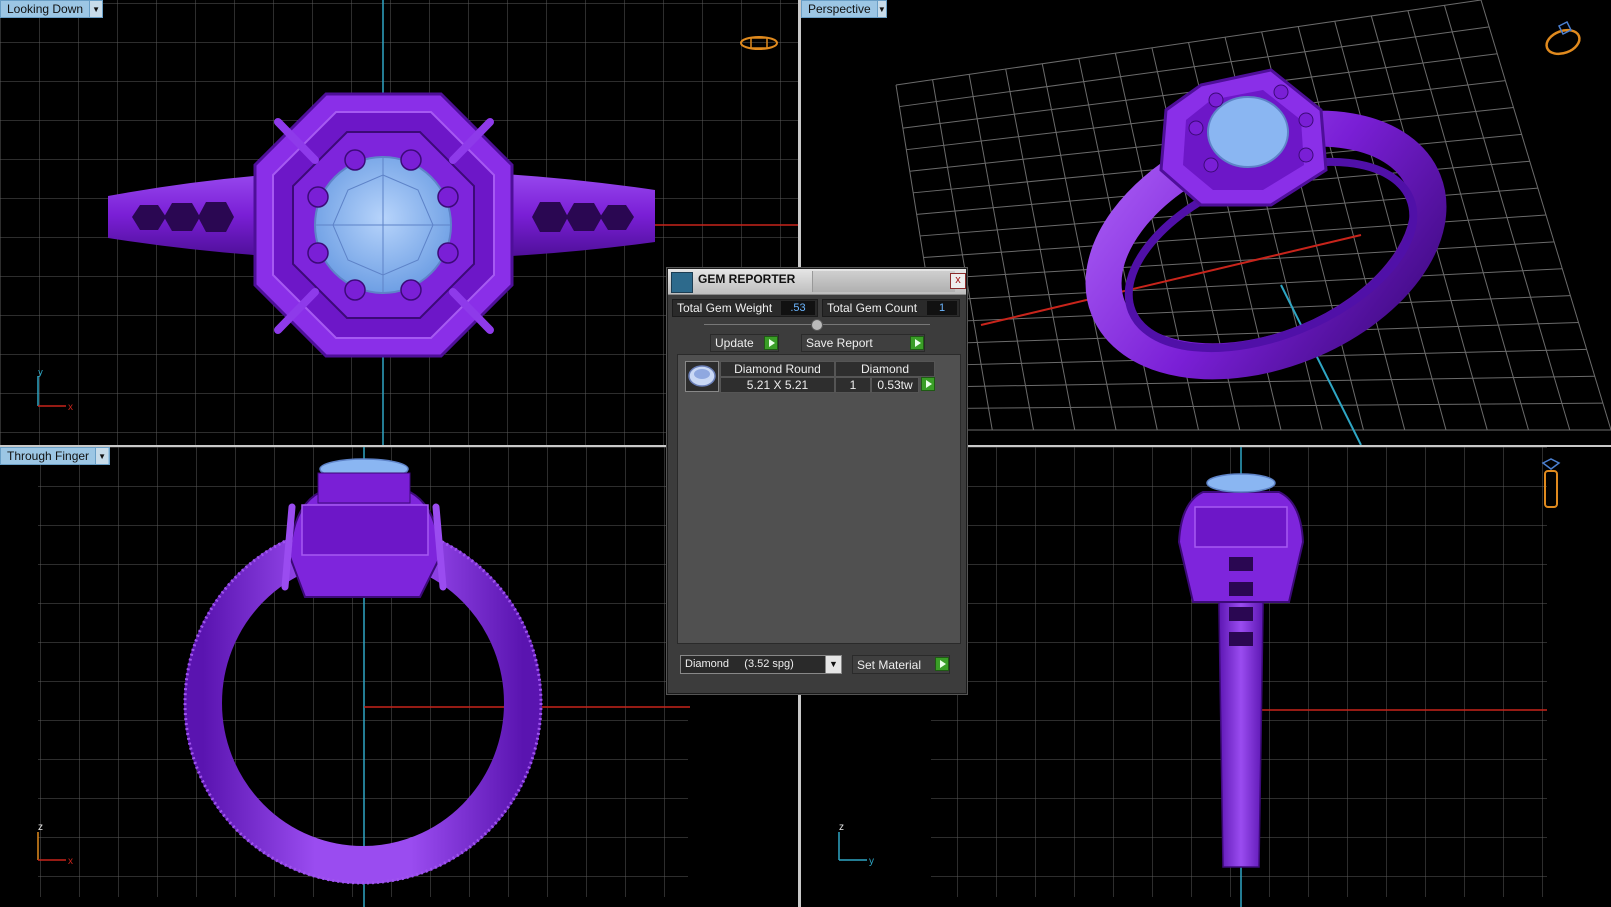  Describe the element at coordinates (853, 385) in the screenshot. I see `gem-count: 1` at that location.